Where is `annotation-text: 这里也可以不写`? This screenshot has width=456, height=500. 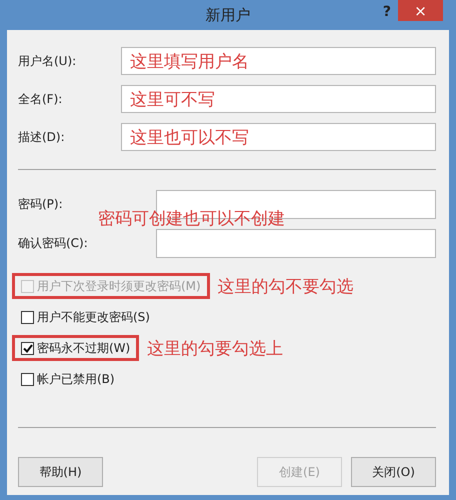 annotation-text: 这里也可以不写 is located at coordinates (189, 137).